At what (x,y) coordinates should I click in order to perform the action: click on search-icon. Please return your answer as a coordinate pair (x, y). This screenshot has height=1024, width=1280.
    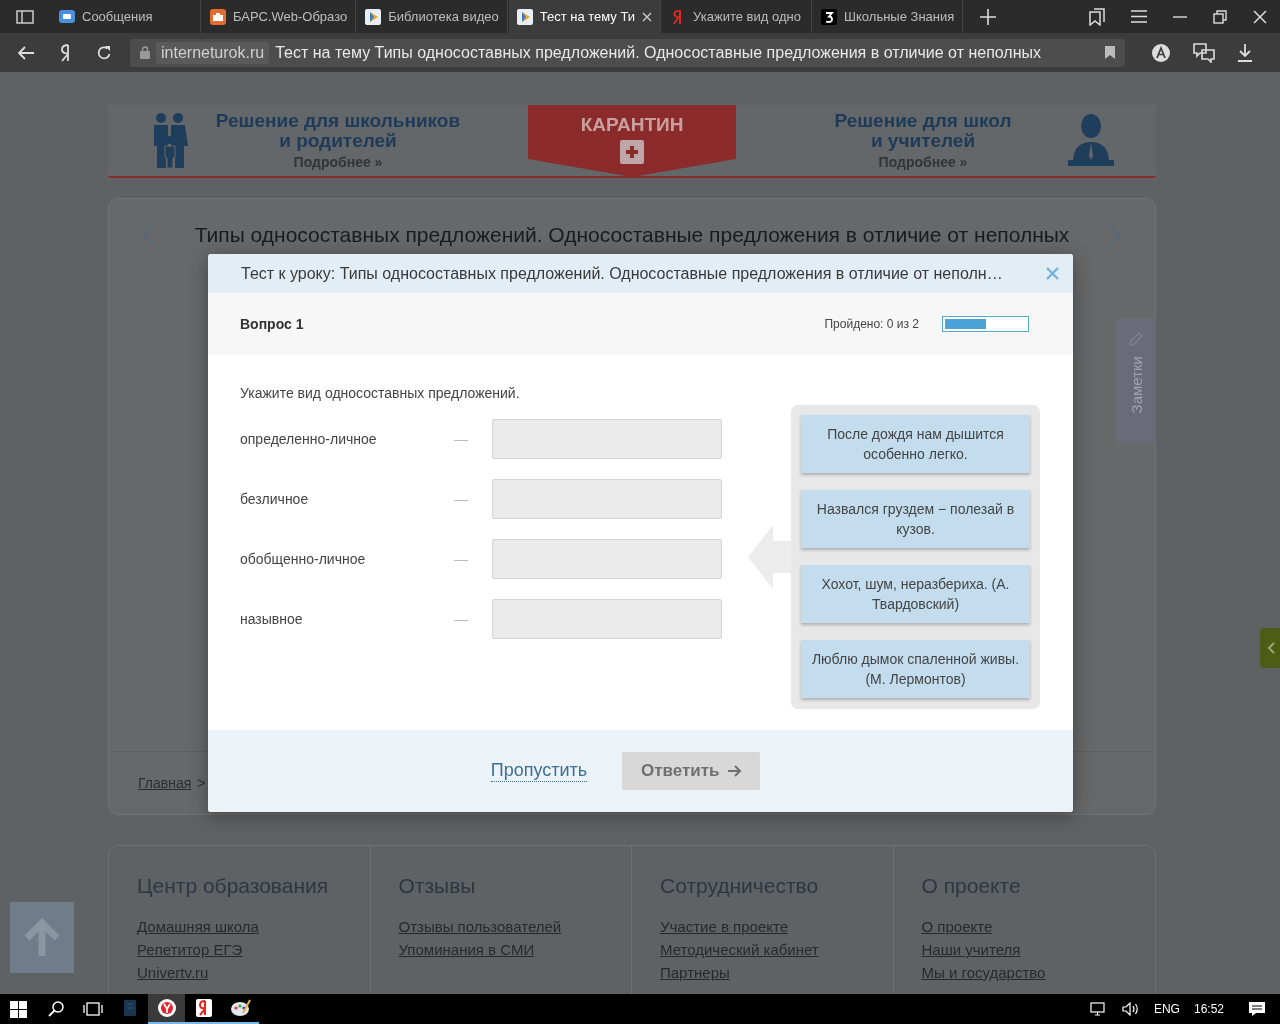
    Looking at the image, I should click on (55, 1009).